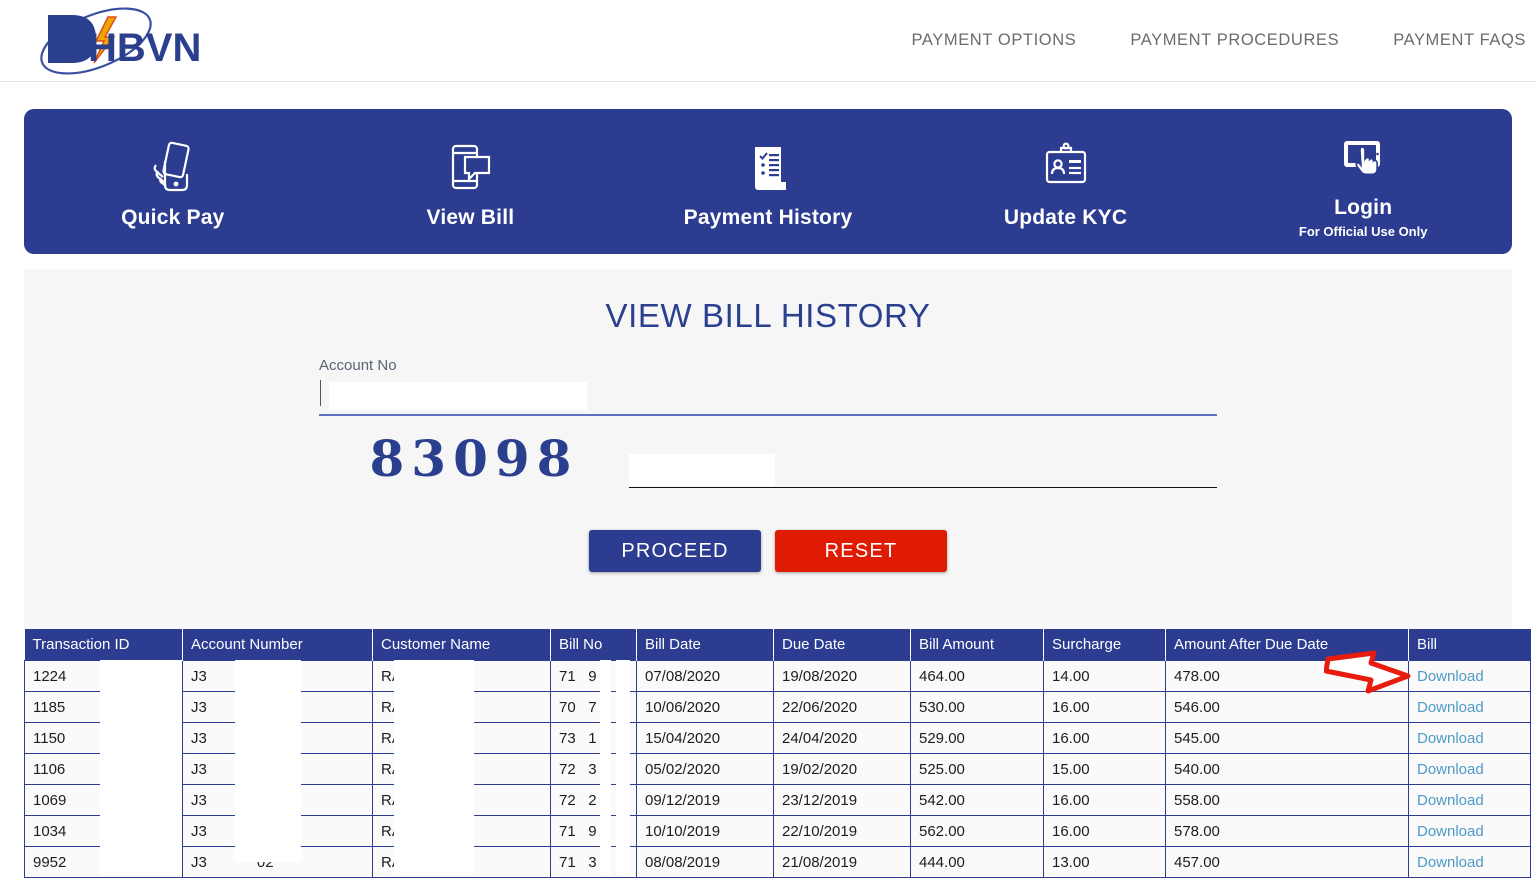  What do you see at coordinates (993, 40) in the screenshot?
I see `nav-payment-options: PAYMENT OPTIONS` at bounding box center [993, 40].